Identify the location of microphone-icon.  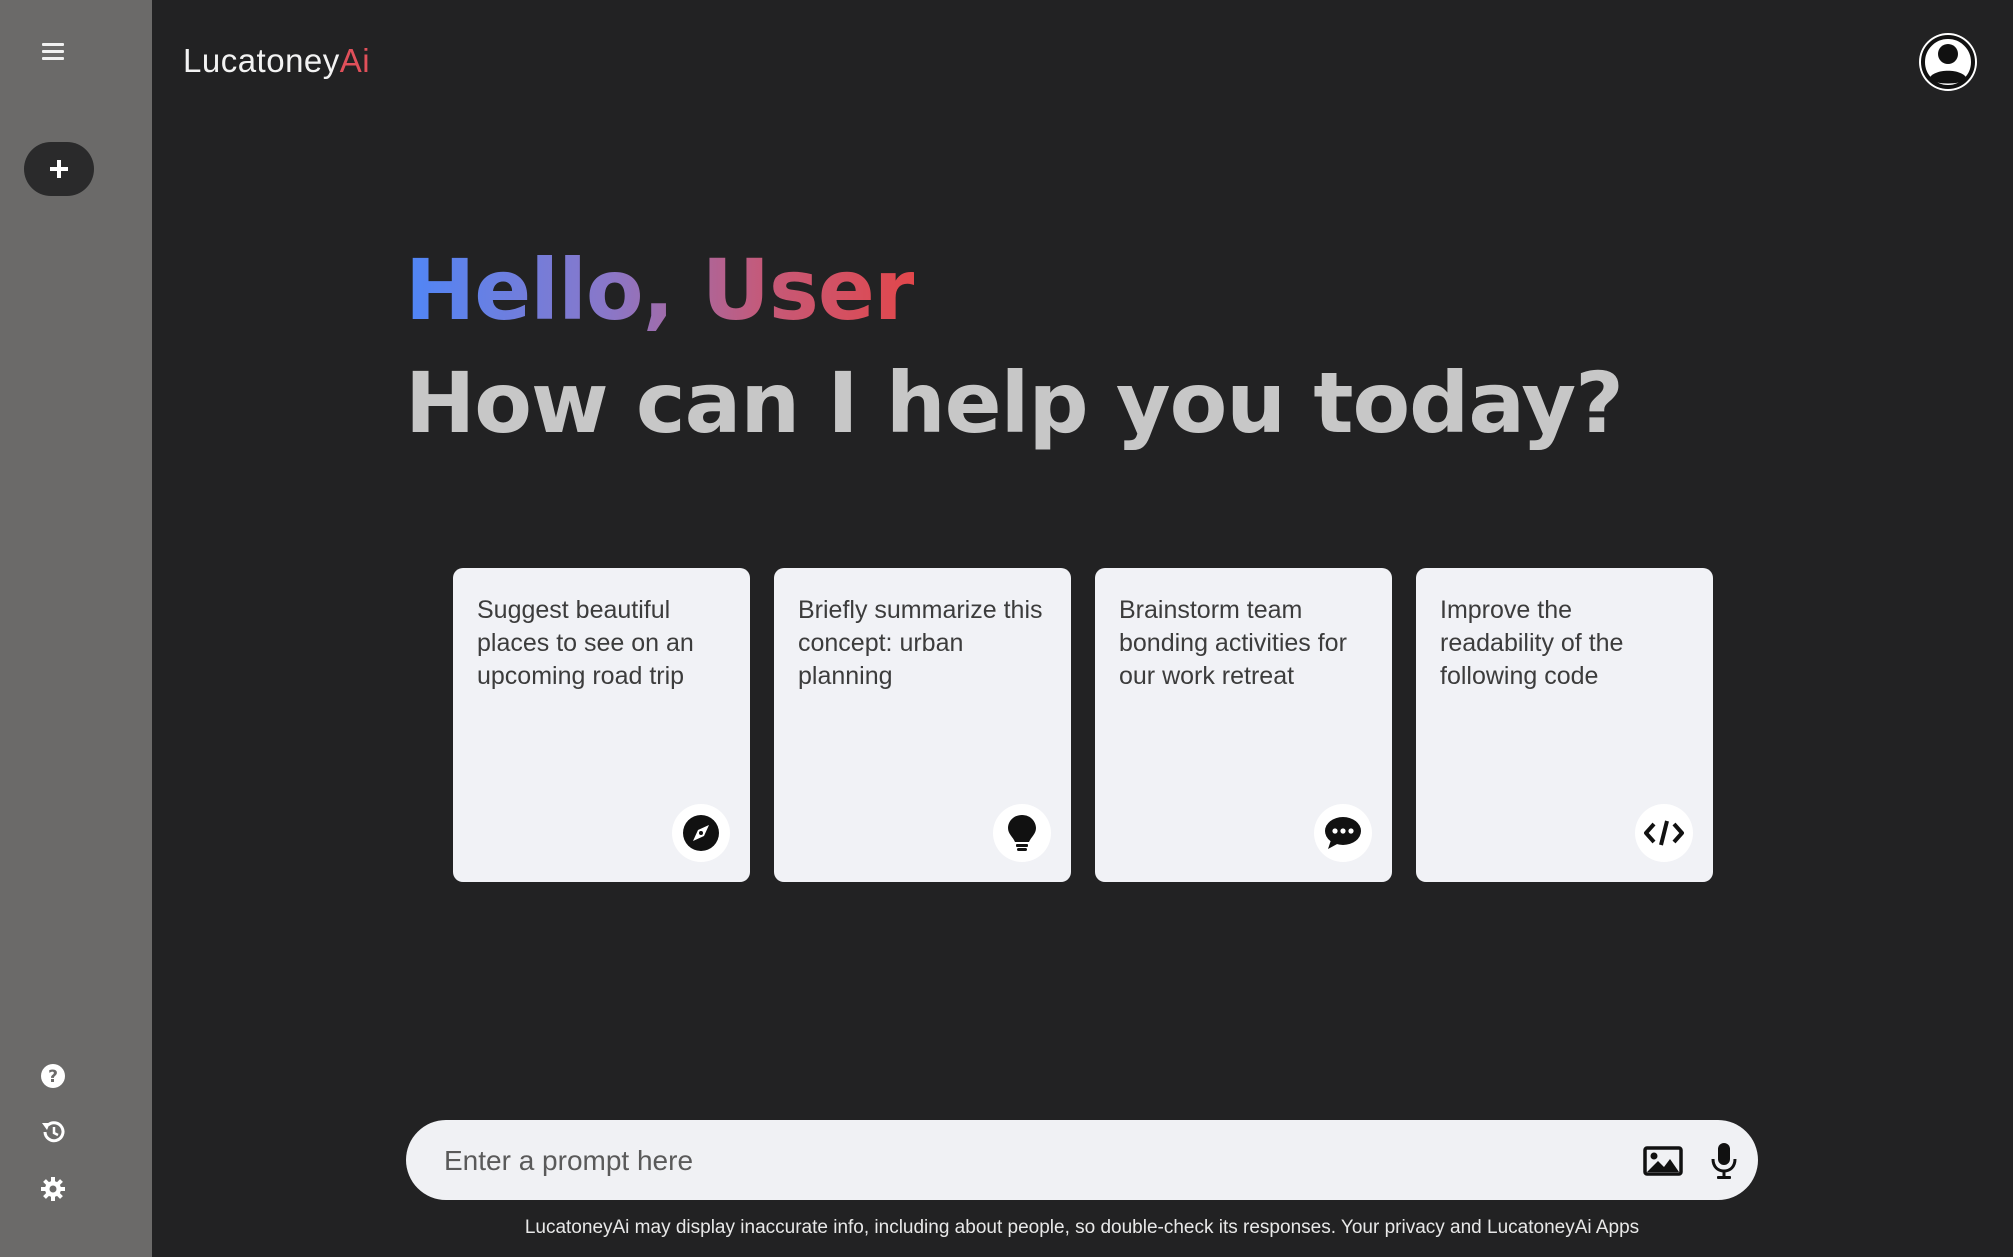
(1724, 1161).